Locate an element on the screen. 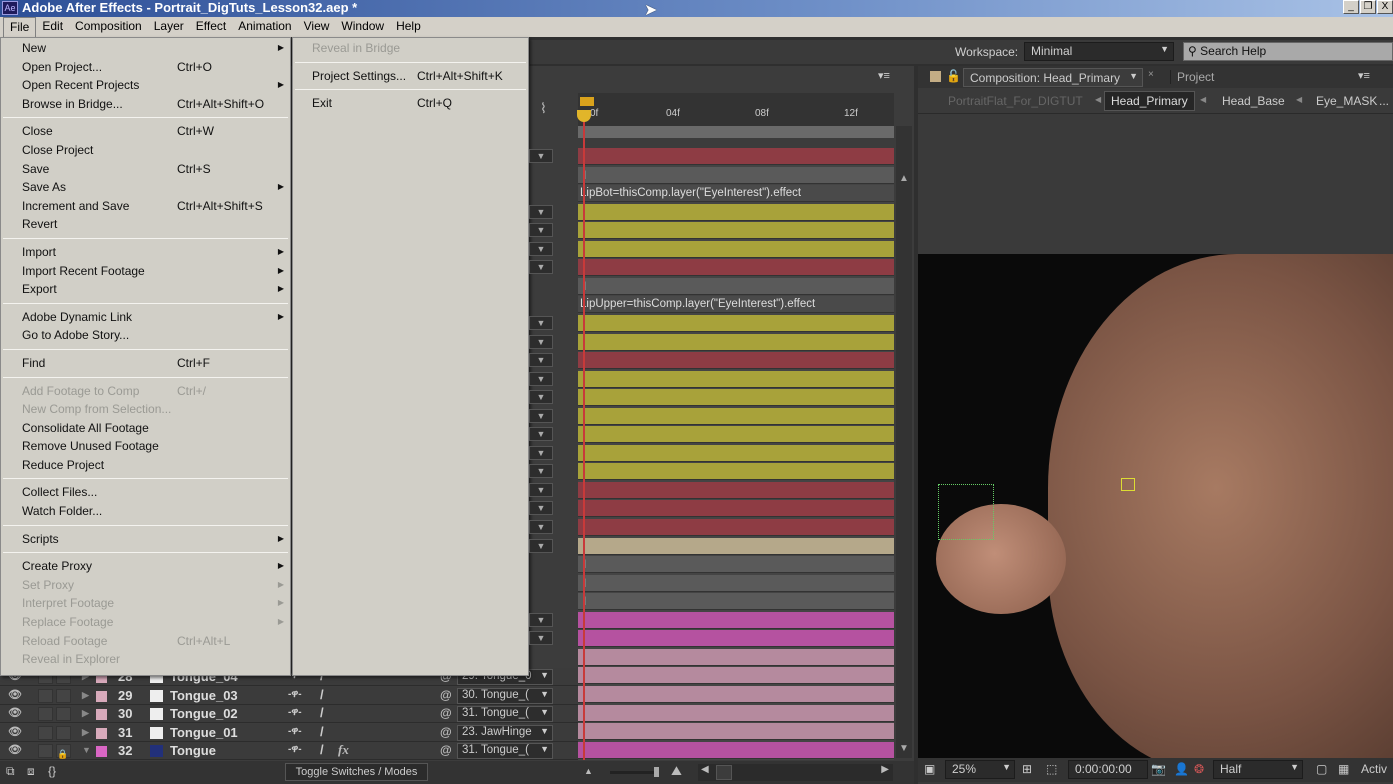 The image size is (1393, 784). parent-dropdown: 23. JawHinge ▼ is located at coordinates (505, 732).